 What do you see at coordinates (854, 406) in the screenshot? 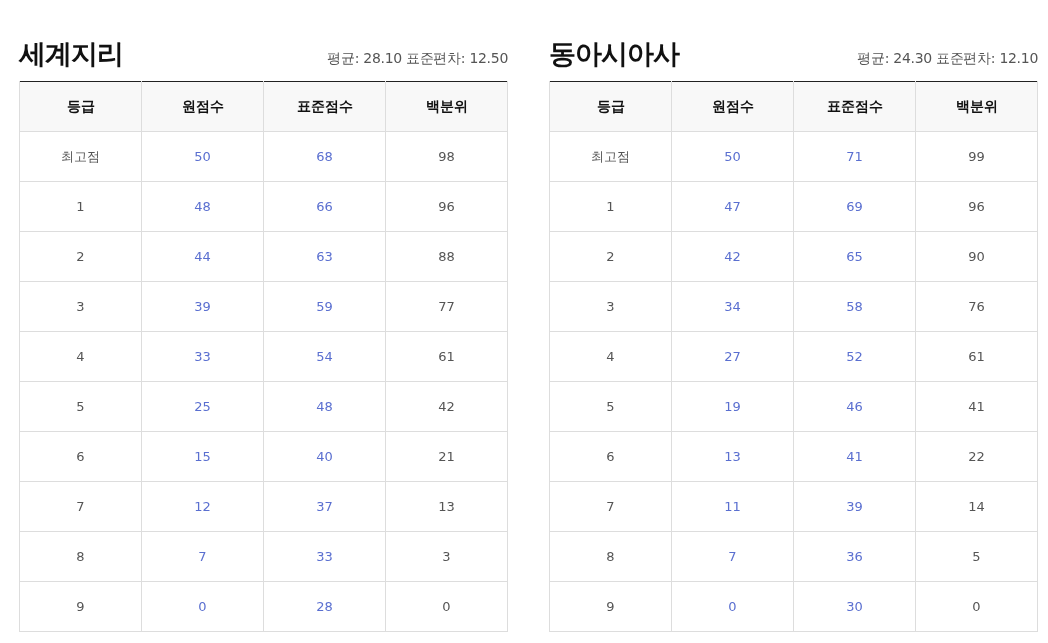
I see `table-cell: 46` at bounding box center [854, 406].